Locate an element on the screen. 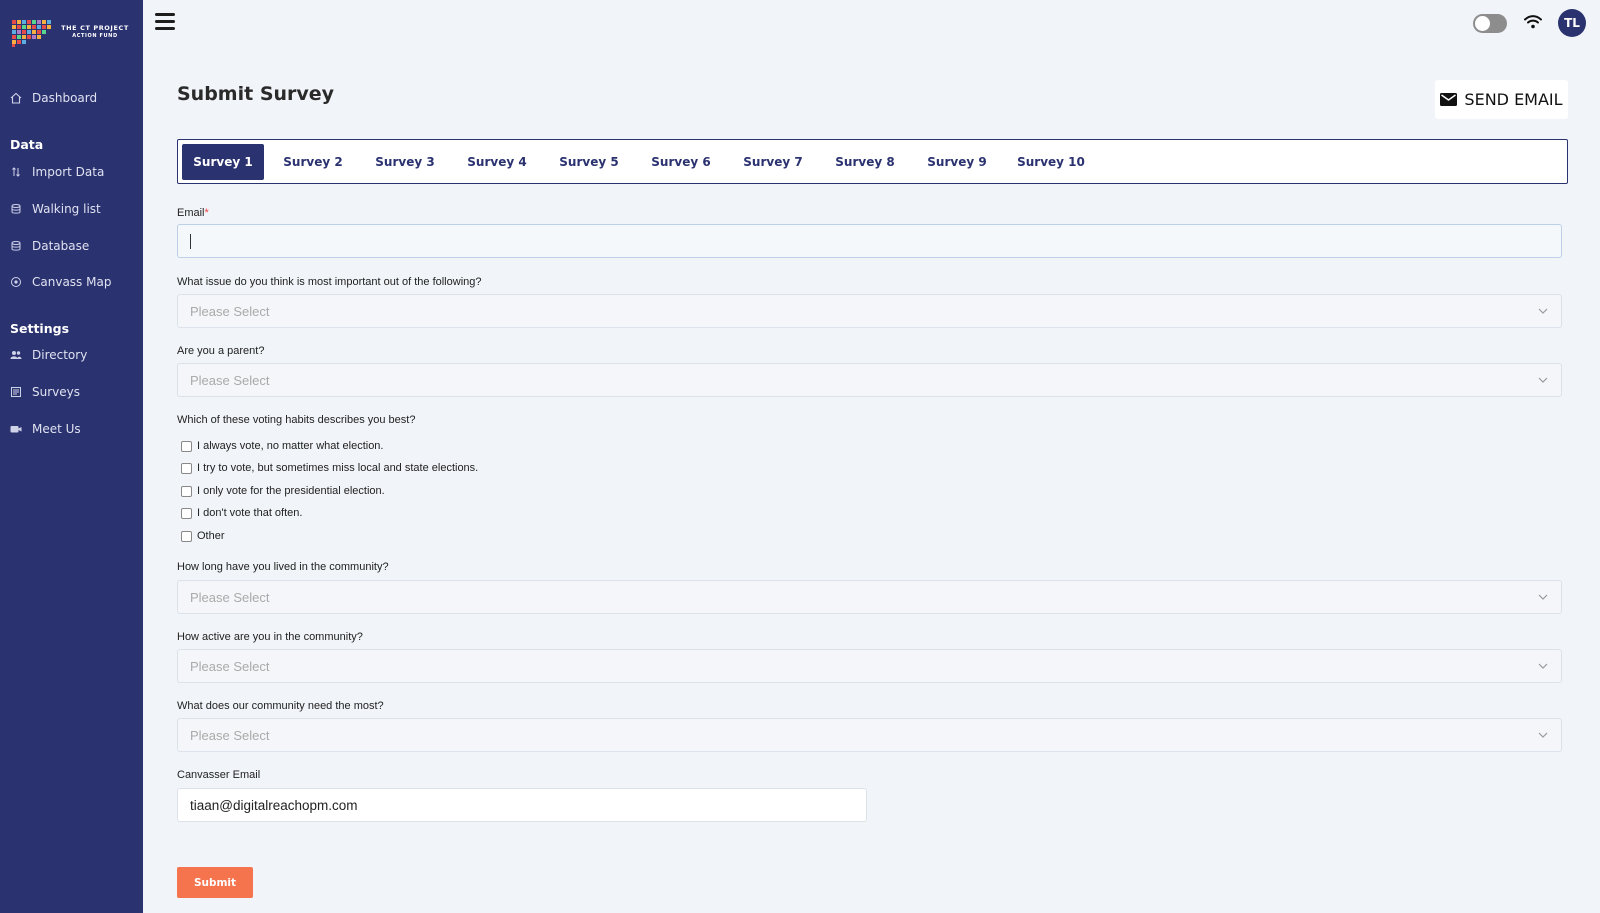 The height and width of the screenshot is (913, 1600). sidebar-item-walking-list: Walking list is located at coordinates (55, 209).